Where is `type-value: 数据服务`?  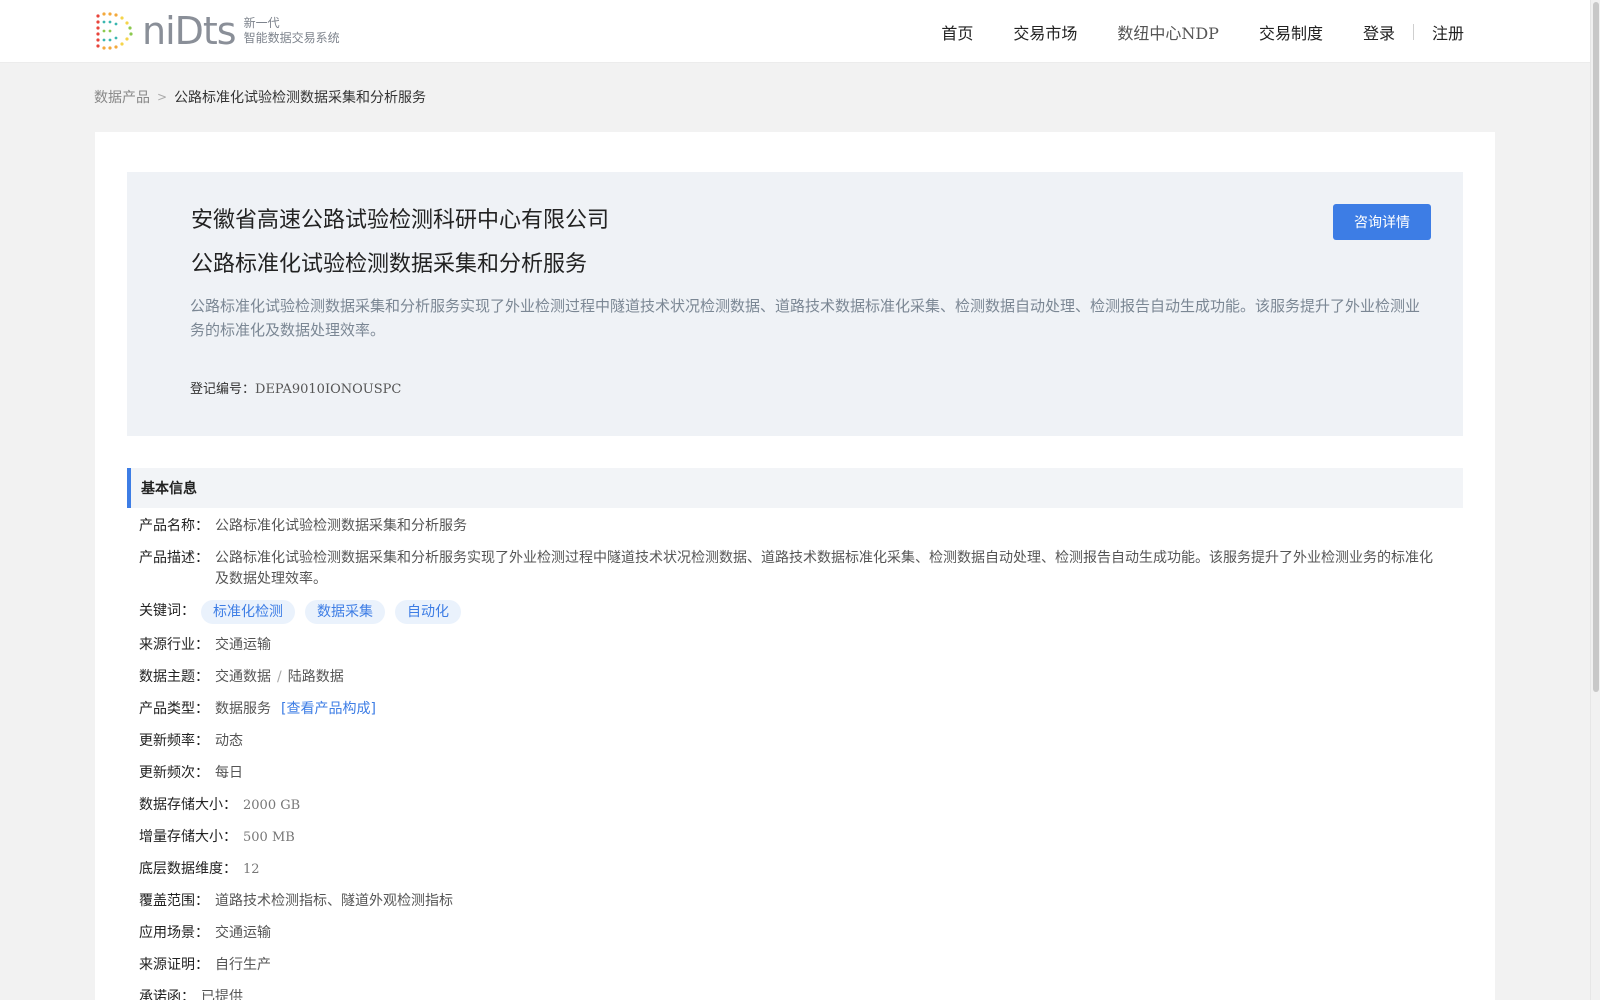
type-value: 数据服务 is located at coordinates (243, 709).